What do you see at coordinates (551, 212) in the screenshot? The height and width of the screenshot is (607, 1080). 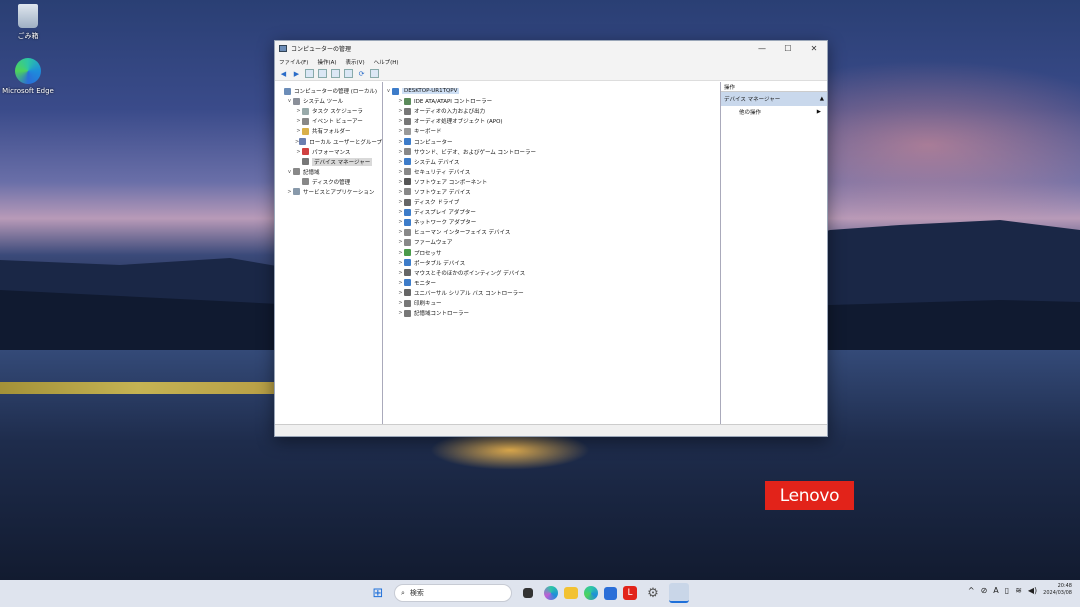 I see `device-category: > ディスプレイ アダプター` at bounding box center [551, 212].